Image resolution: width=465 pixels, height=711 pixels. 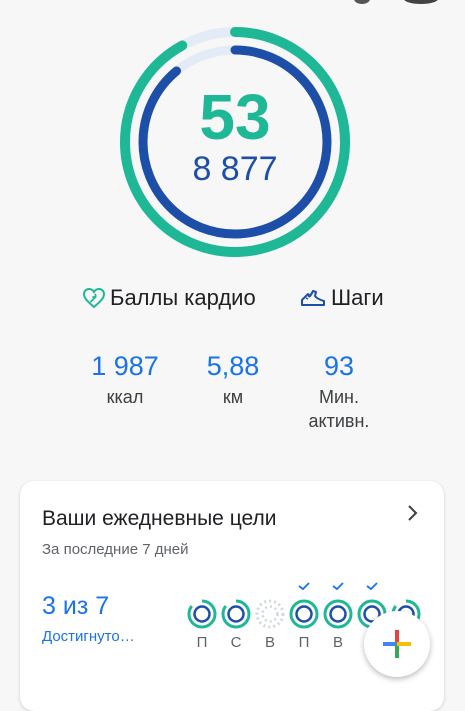 I want to click on cardio-points-value: 53, so click(x=235, y=117).